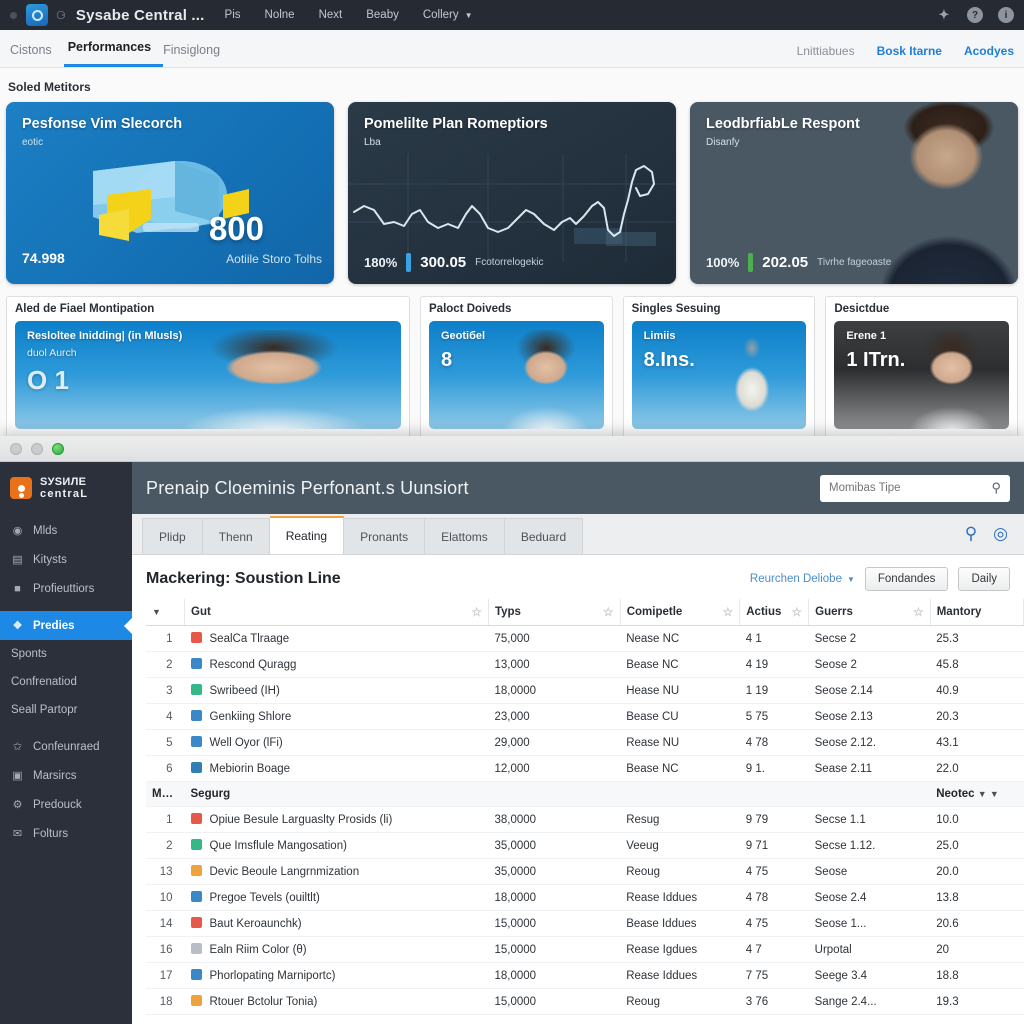 Image resolution: width=1024 pixels, height=1024 pixels. Describe the element at coordinates (236, 536) in the screenshot. I see `tab-thenn: Thenn` at that location.